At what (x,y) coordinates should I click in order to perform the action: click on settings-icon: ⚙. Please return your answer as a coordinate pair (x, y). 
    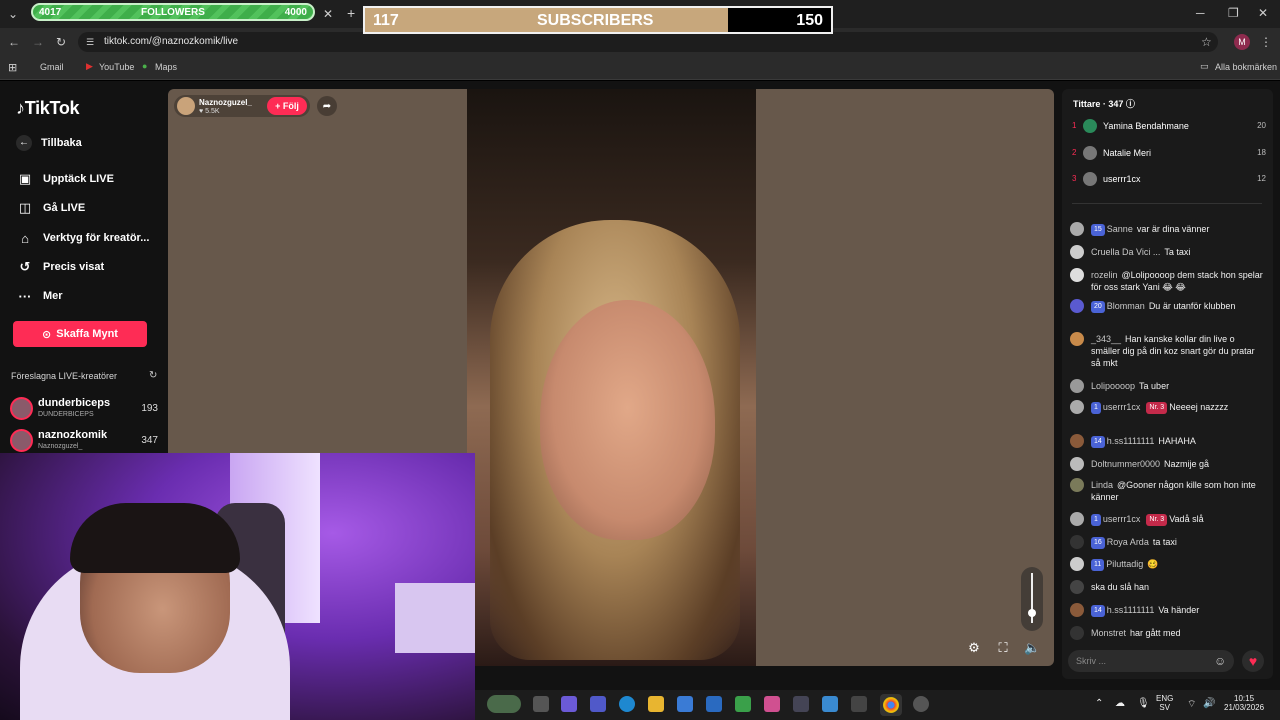
    Looking at the image, I should click on (974, 648).